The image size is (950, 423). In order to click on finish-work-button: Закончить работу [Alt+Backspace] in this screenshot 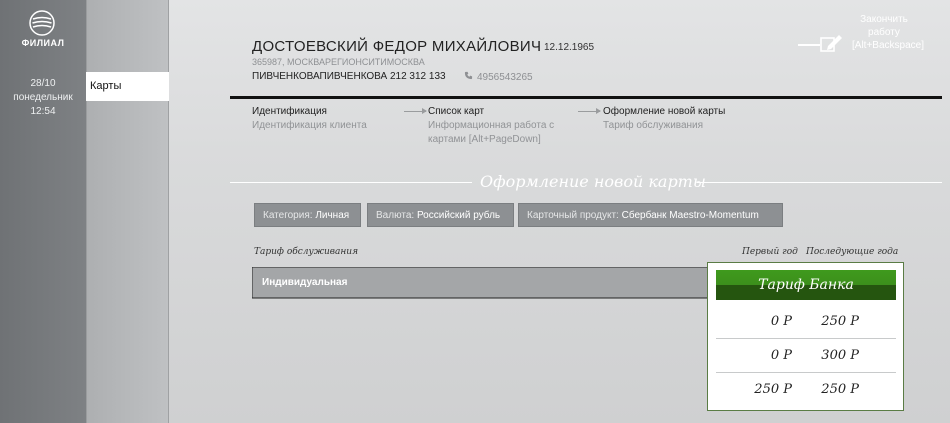, I will do `click(888, 32)`.